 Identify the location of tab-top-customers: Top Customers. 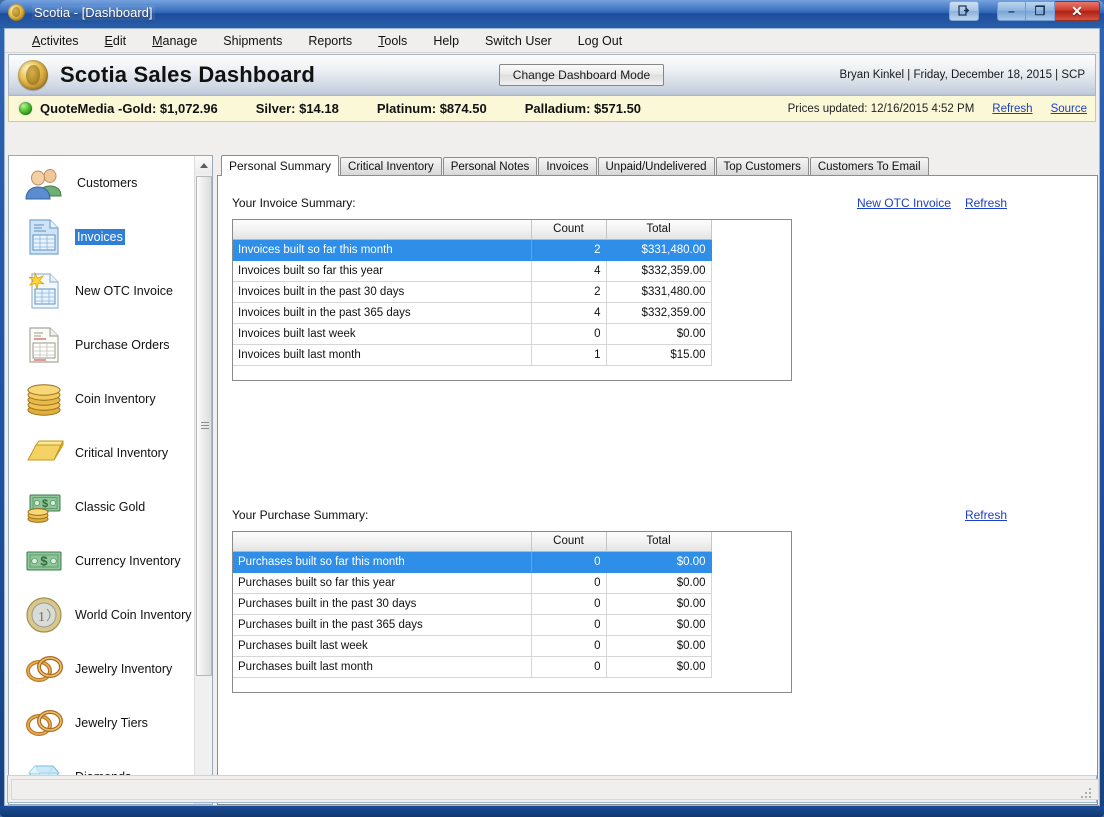
(762, 166).